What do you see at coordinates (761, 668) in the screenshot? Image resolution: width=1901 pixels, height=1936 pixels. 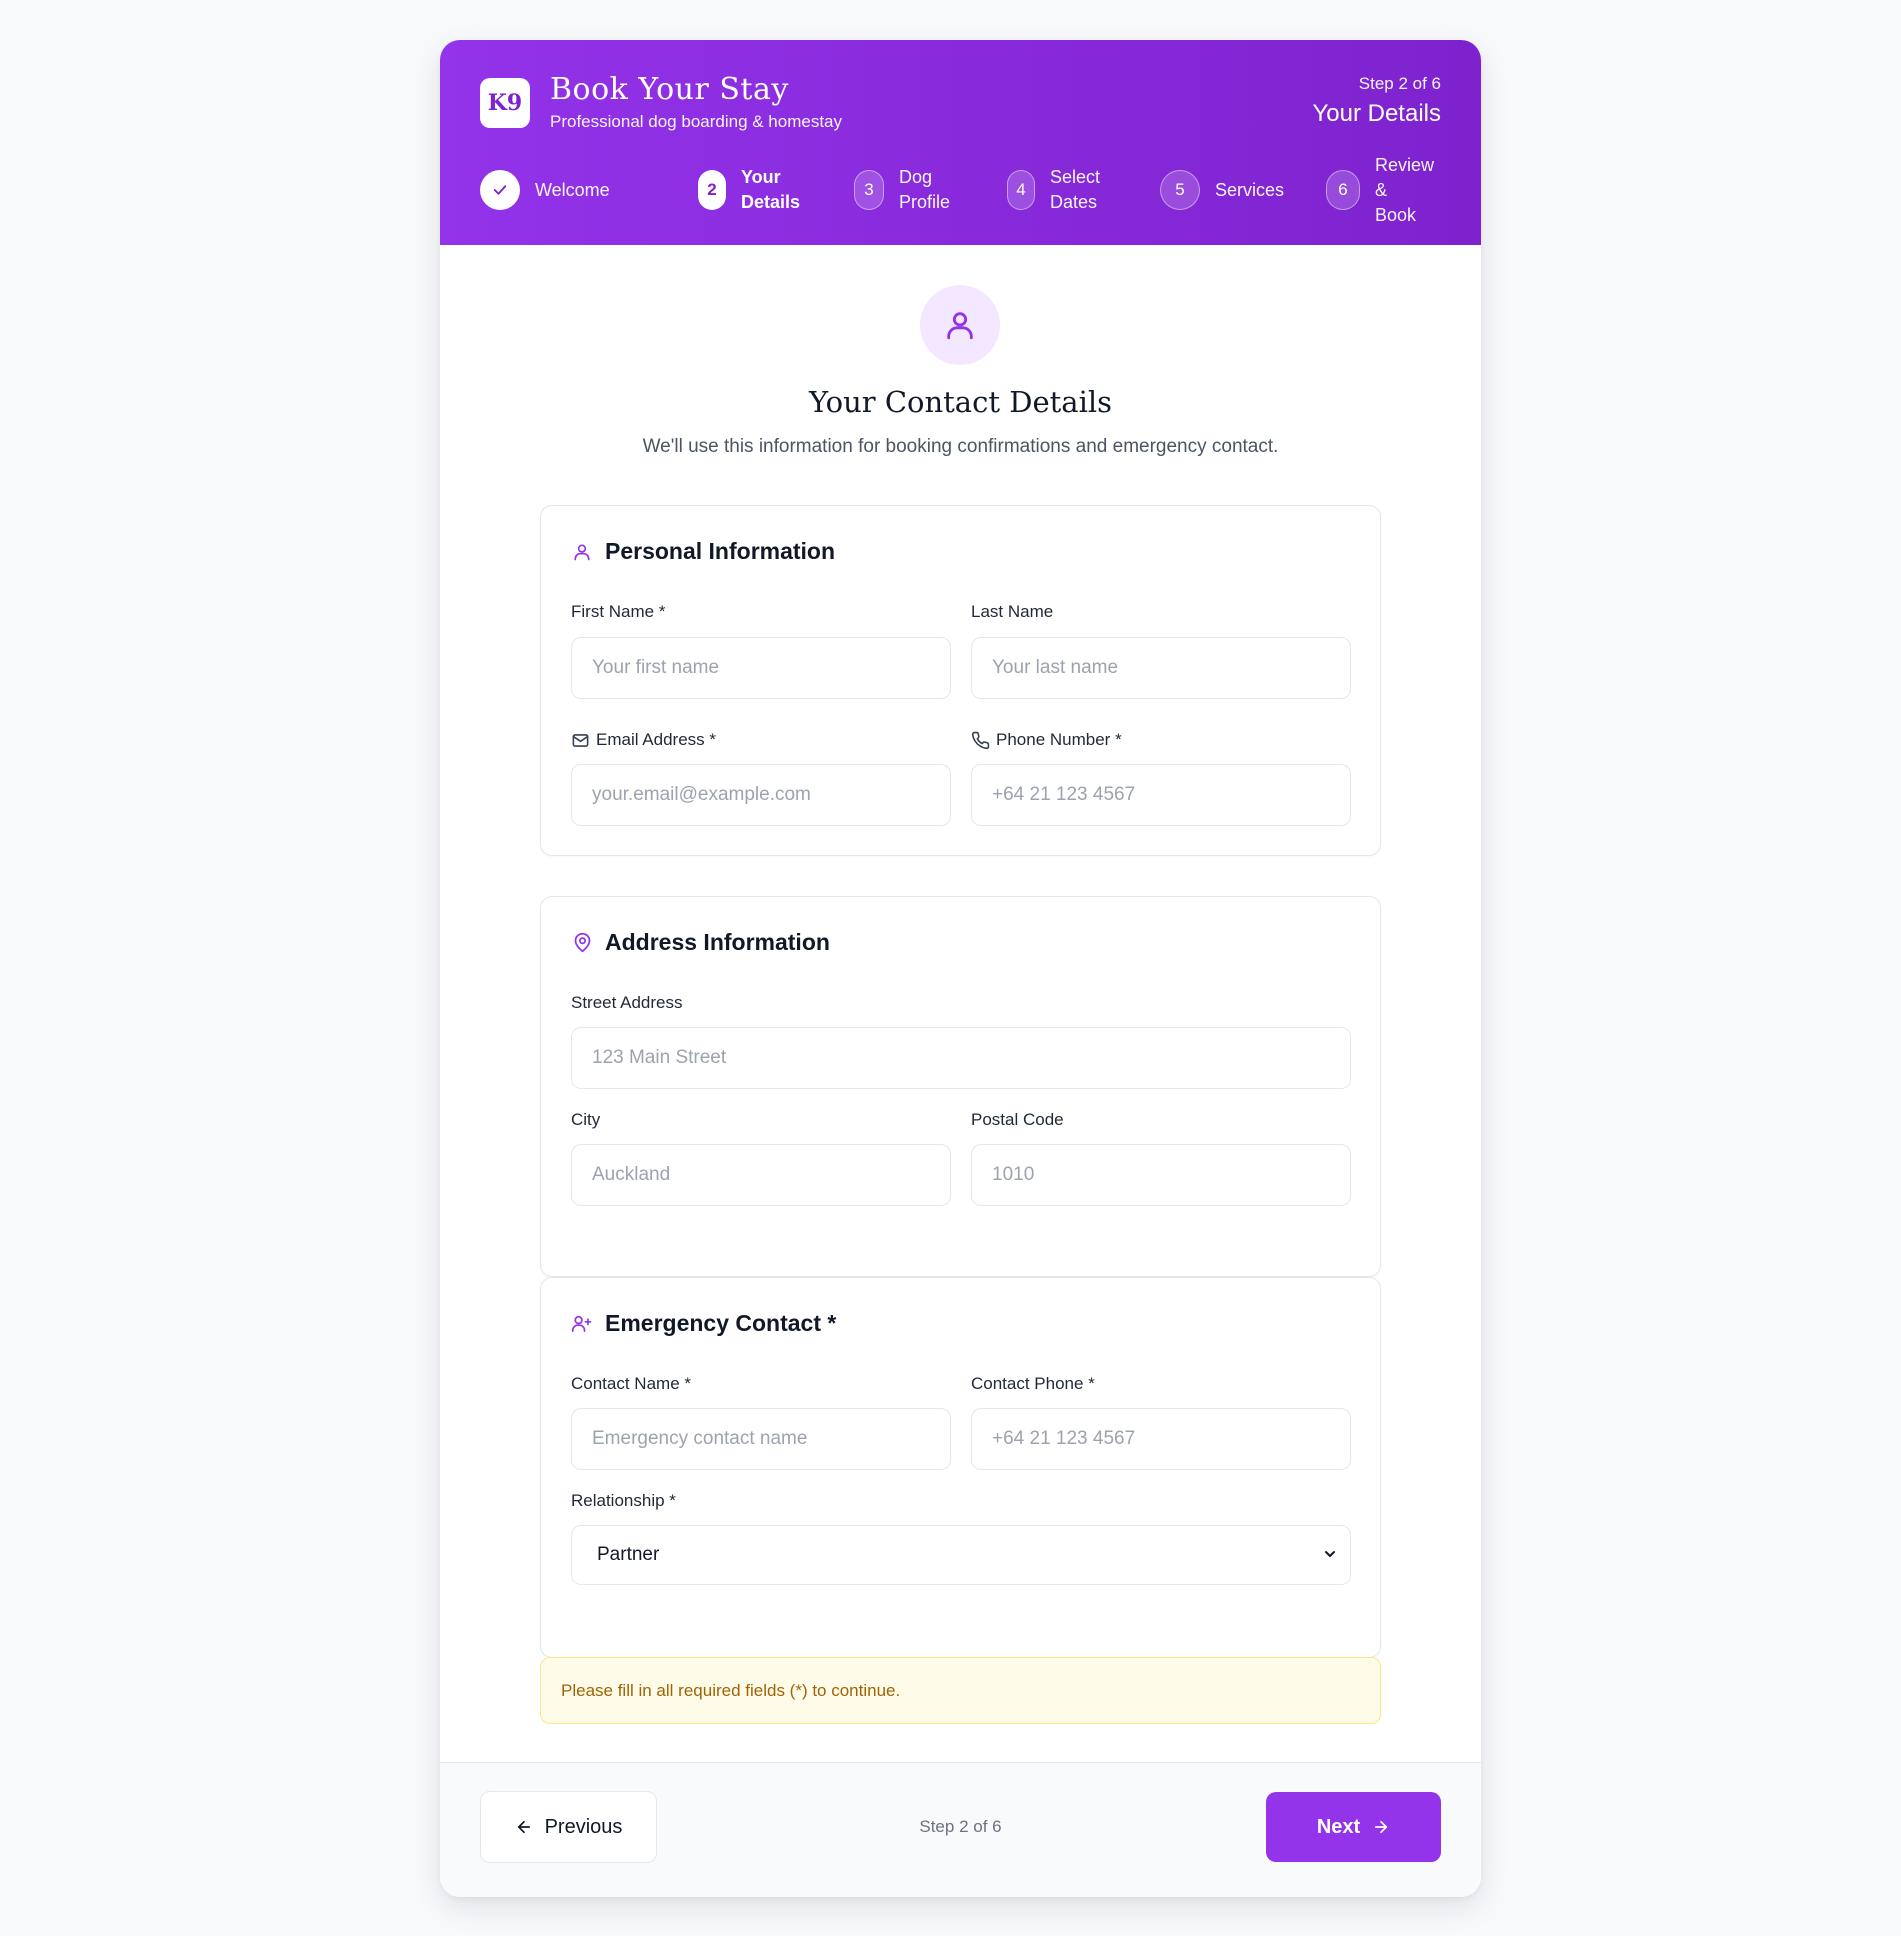 I see `first-name-input` at bounding box center [761, 668].